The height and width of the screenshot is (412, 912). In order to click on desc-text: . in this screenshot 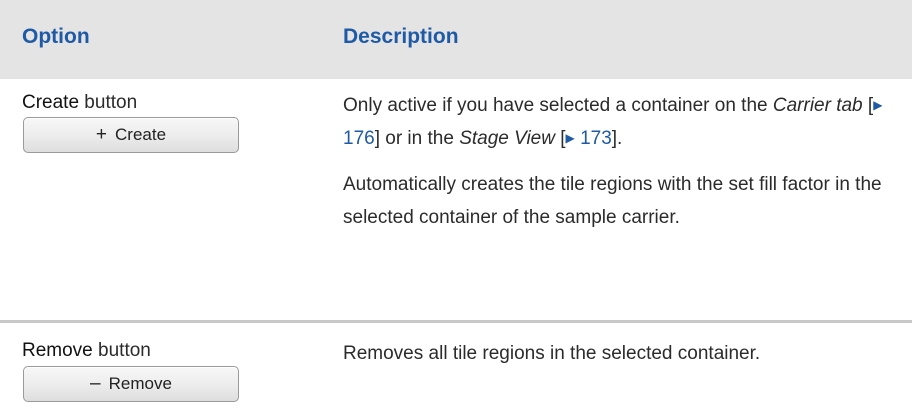, I will do `click(620, 138)`.